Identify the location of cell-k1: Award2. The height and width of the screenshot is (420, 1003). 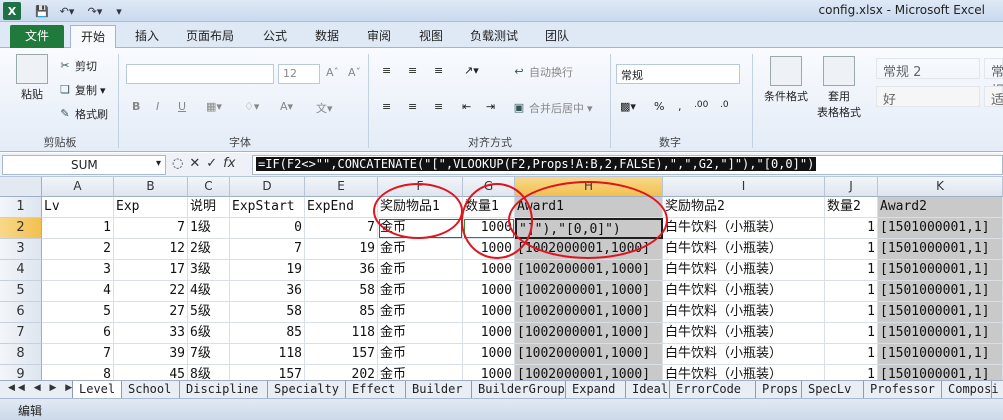
(940, 207).